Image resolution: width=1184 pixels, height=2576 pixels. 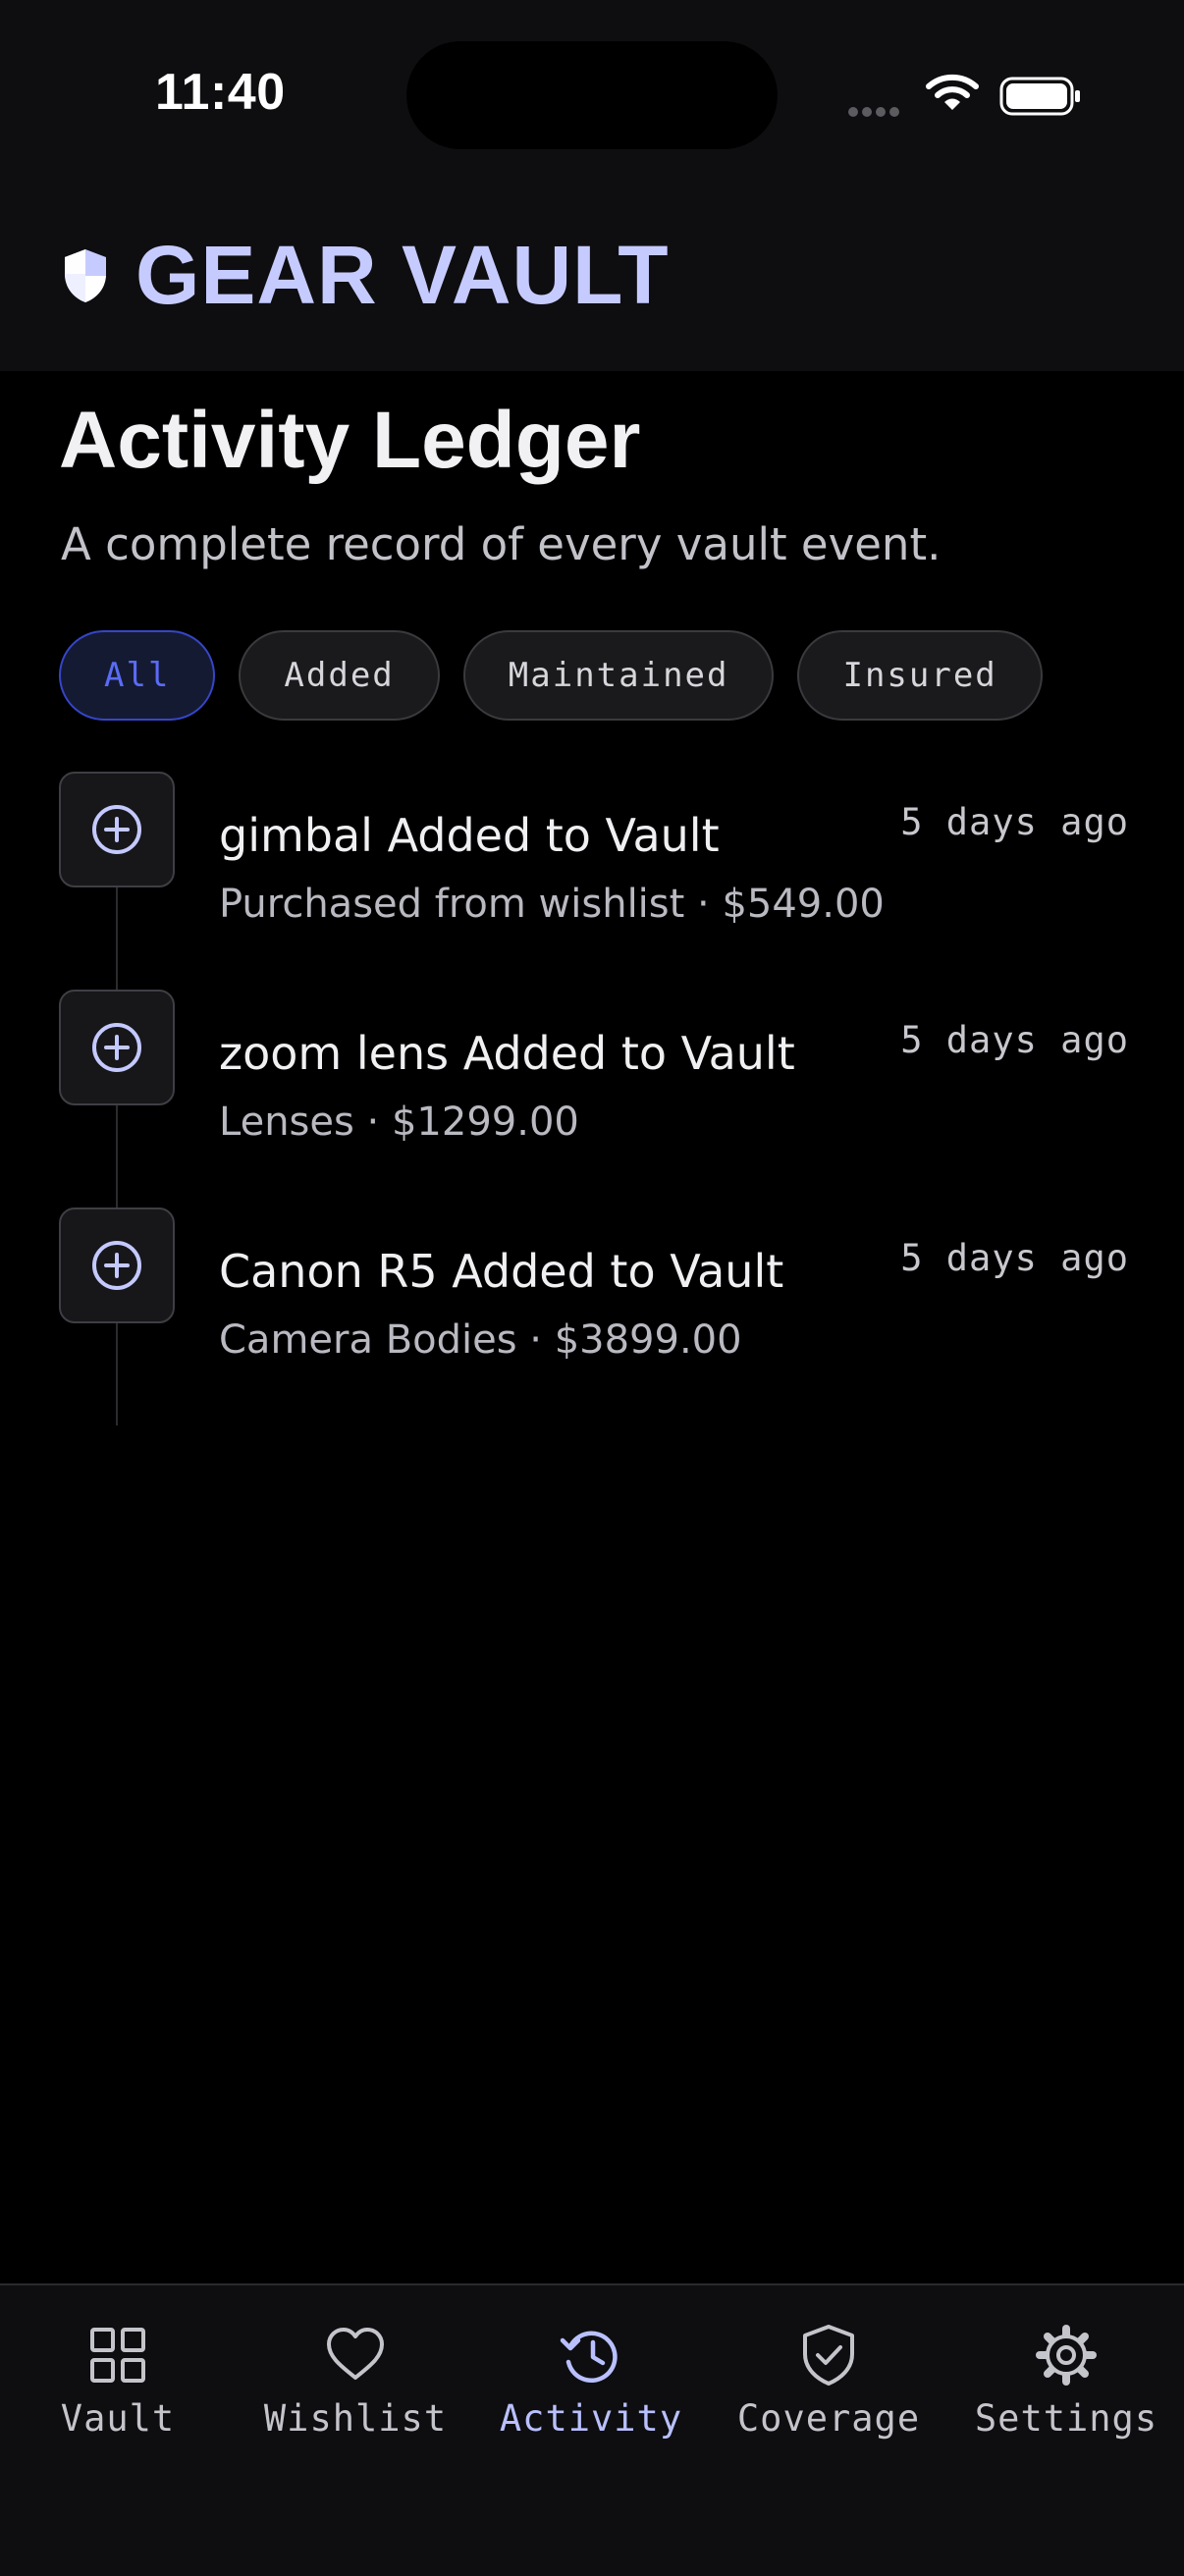 I want to click on entry-meta: Purchased from wishlist · $549.00, so click(x=552, y=904).